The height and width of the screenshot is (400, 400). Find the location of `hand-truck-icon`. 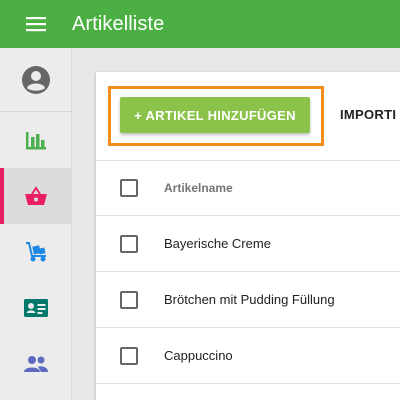

hand-truck-icon is located at coordinates (36, 252).